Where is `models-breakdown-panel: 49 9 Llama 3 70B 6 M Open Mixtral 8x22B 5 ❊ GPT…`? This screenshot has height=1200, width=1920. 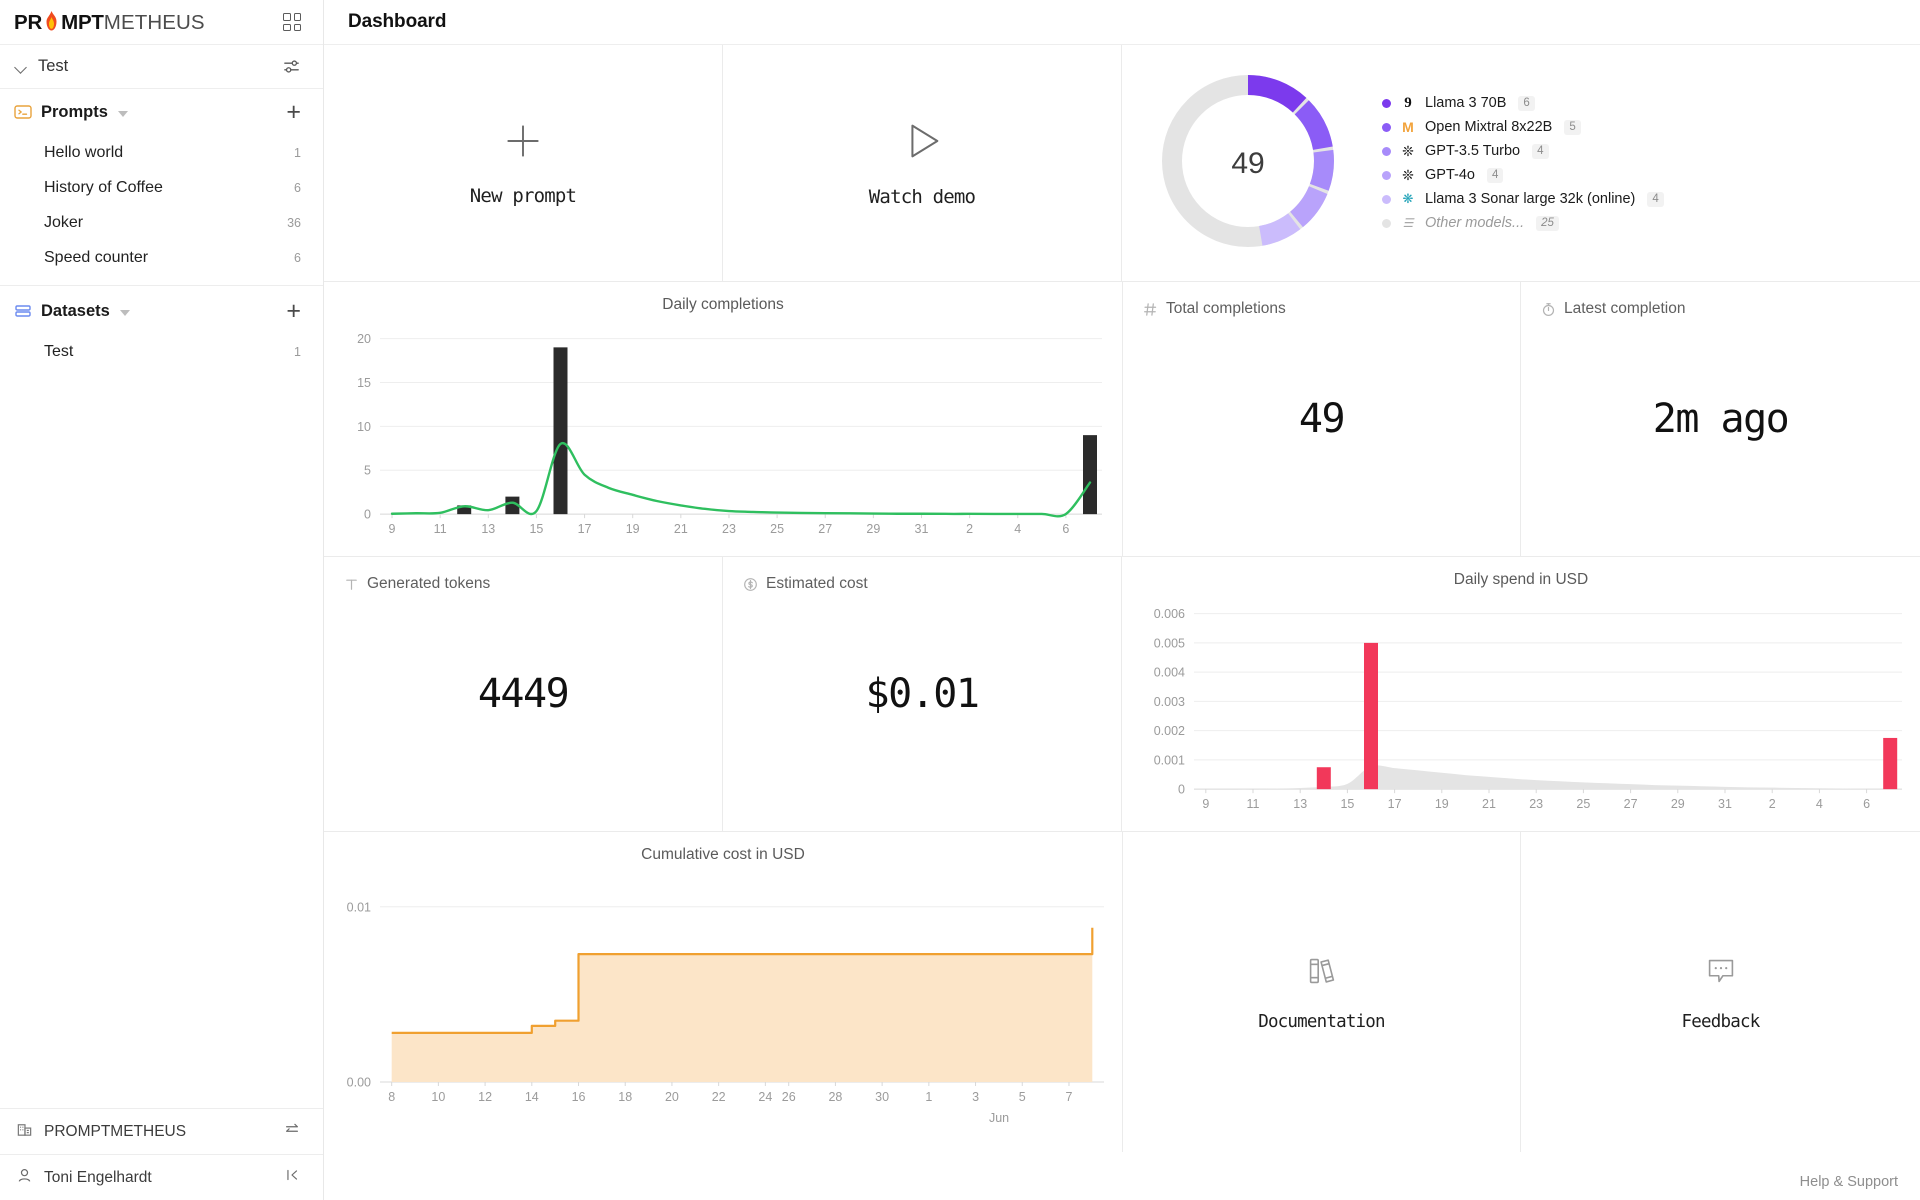
models-breakdown-panel: 49 9 Llama 3 70B 6 M Open Mixtral 8x22B 5 ❊ GPT… is located at coordinates (1520, 163).